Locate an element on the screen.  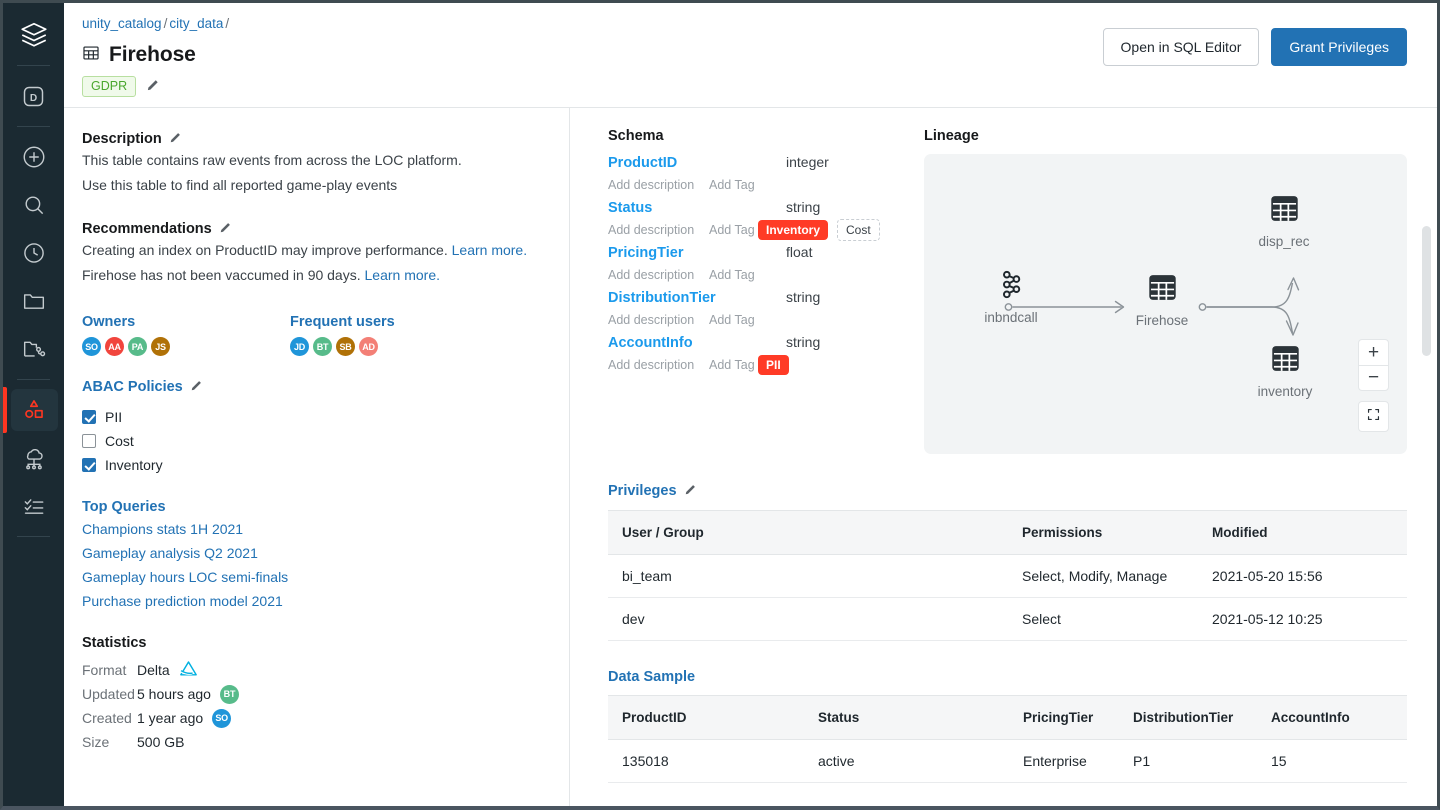
lineage-node-disp-rec: disp_rec is located at coordinates (1284, 220).